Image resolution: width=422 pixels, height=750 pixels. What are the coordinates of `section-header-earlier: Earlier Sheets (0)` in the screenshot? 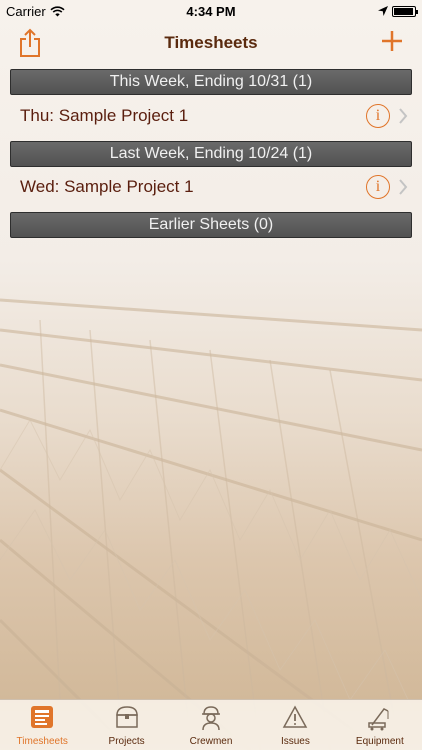 It's located at (211, 225).